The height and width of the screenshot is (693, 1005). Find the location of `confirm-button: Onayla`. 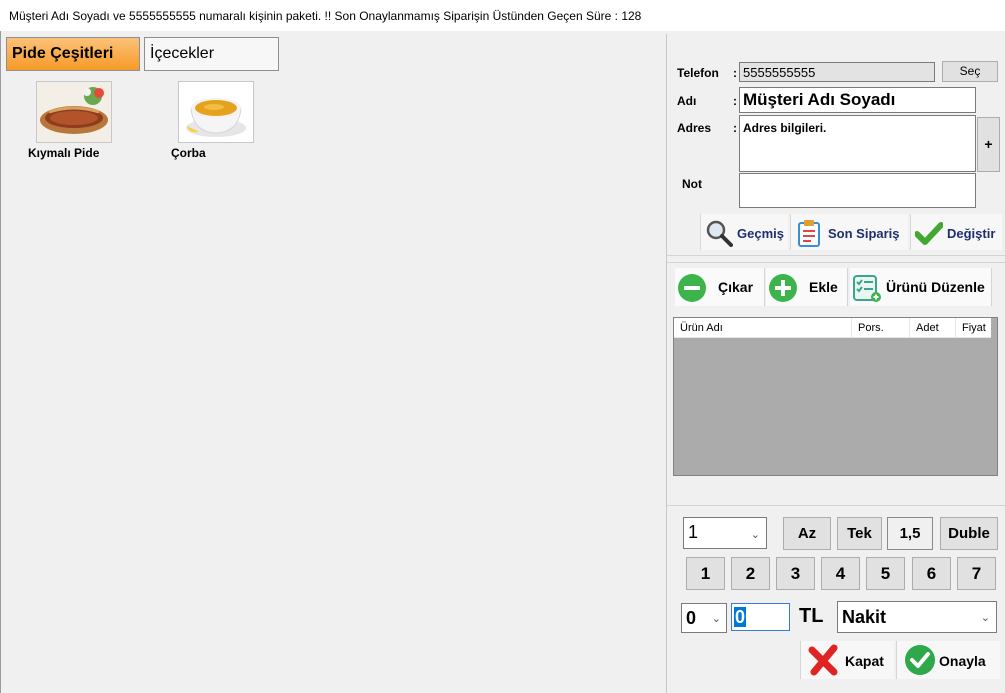

confirm-button: Onayla is located at coordinates (948, 660).